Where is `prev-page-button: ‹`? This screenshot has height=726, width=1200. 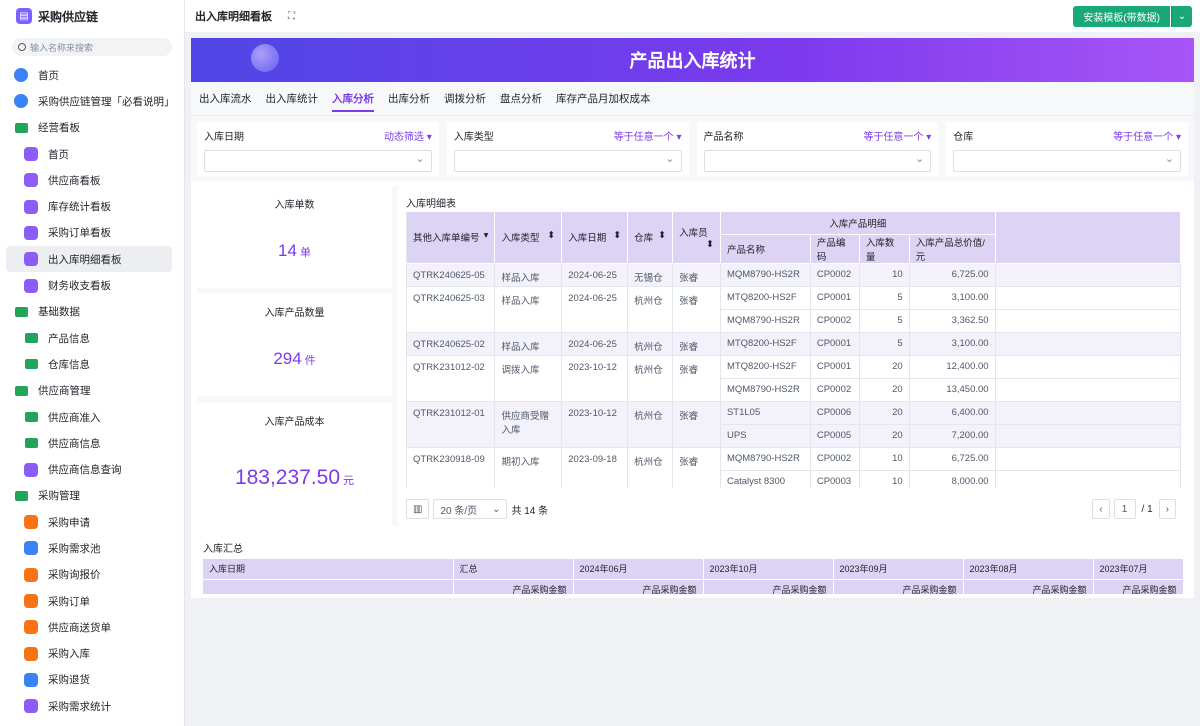 prev-page-button: ‹ is located at coordinates (1101, 509).